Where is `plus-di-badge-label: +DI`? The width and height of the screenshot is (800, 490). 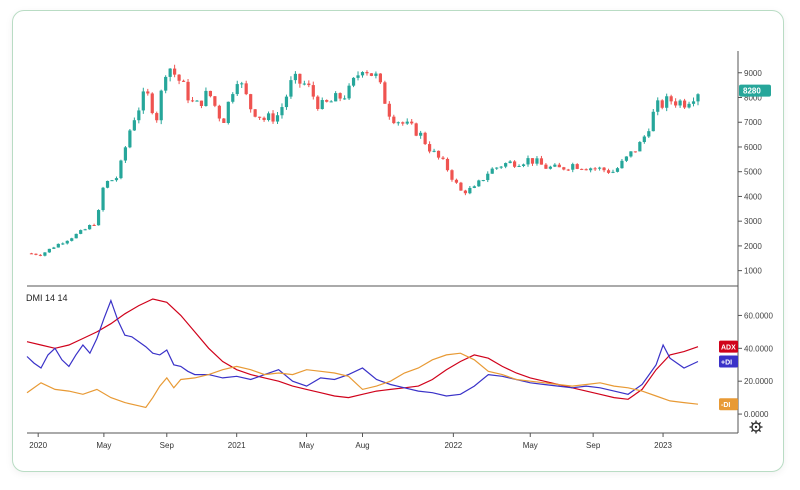
plus-di-badge-label: +DI is located at coordinates (726, 362).